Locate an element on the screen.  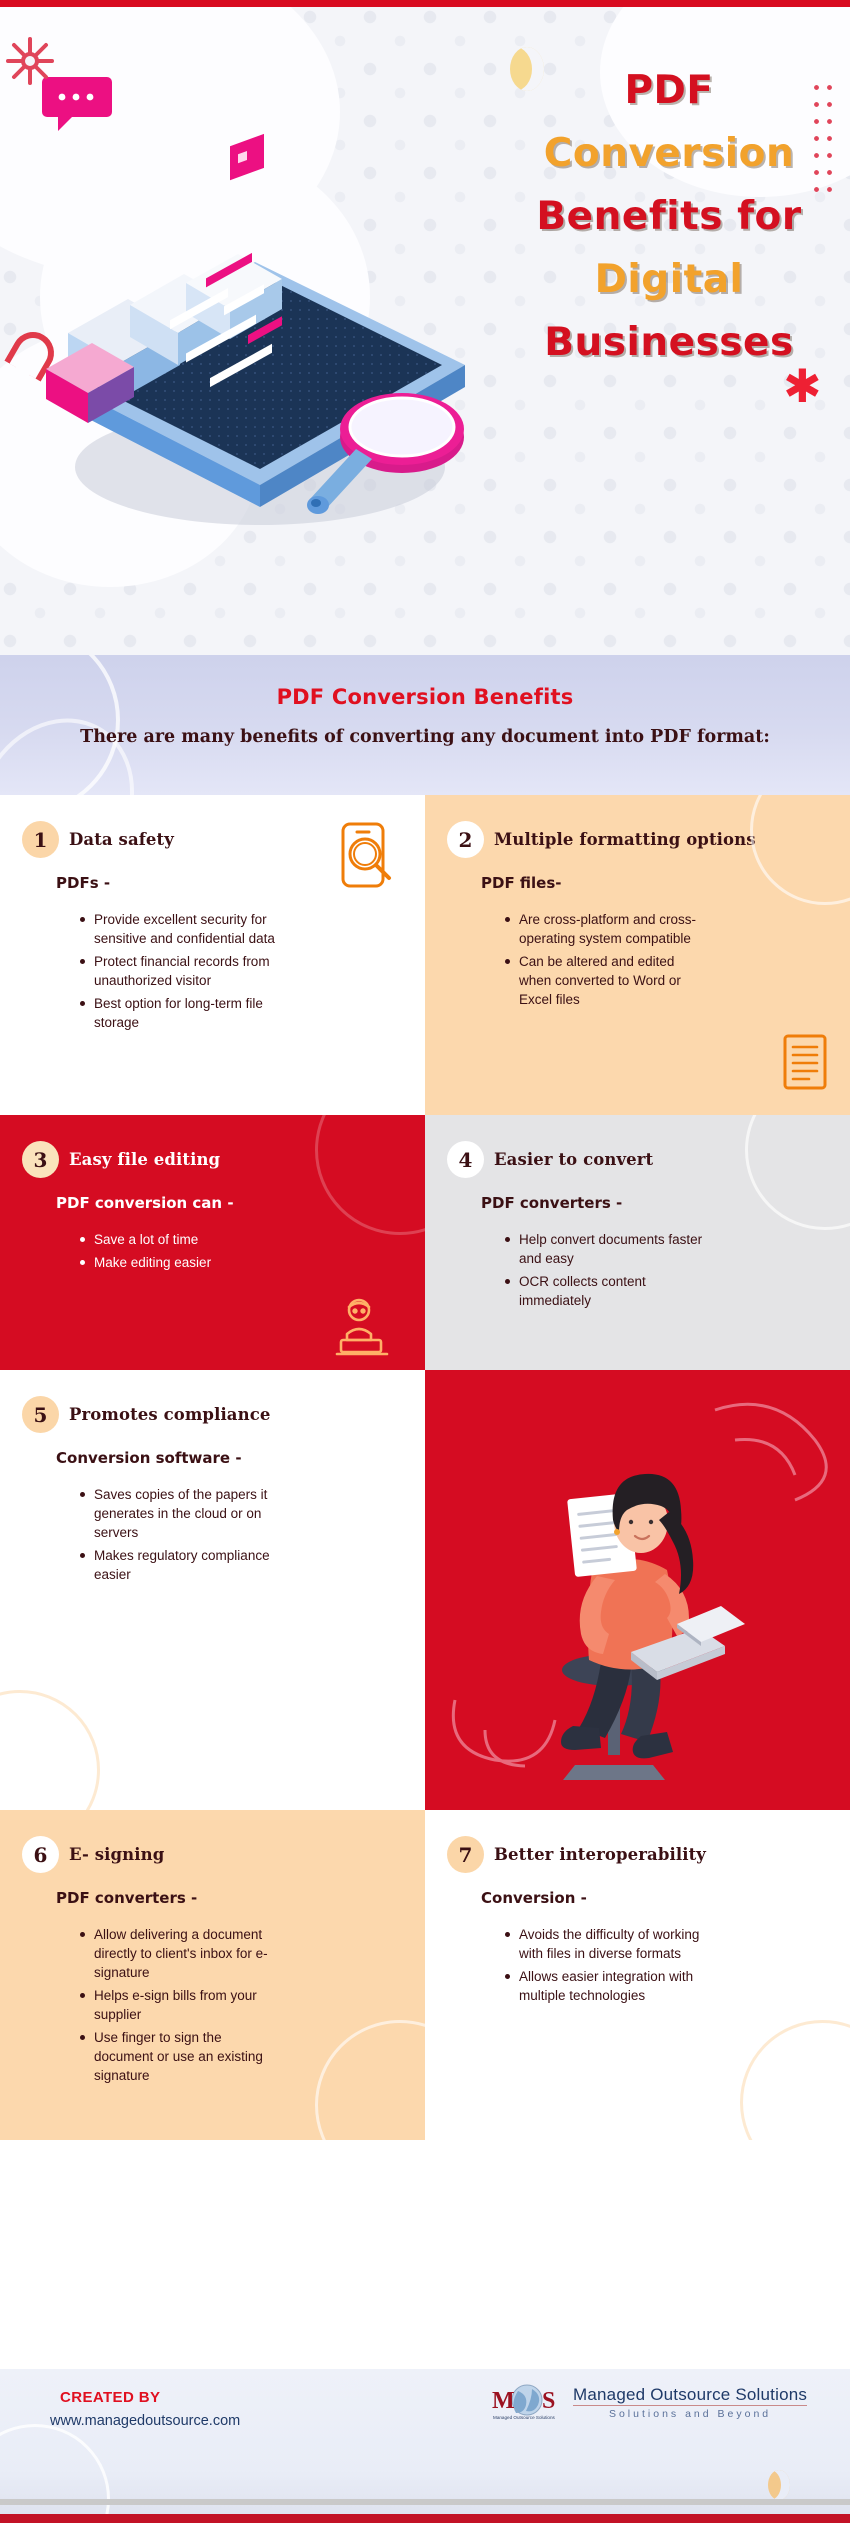
card-header: 4 Easier to convert is located at coordinates (633, 1159).